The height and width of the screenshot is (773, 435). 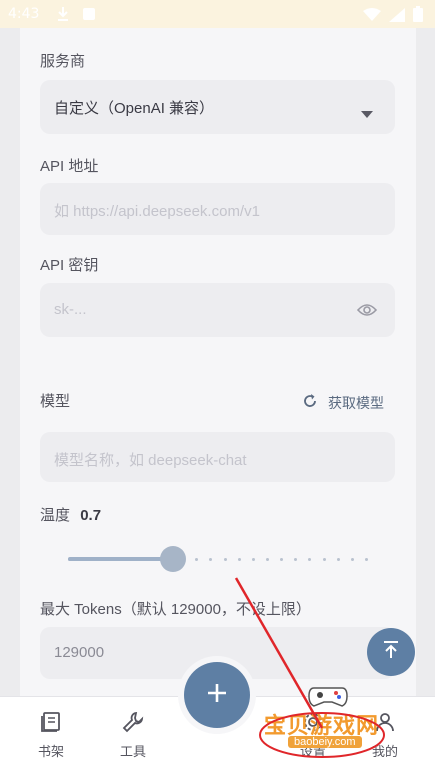 I want to click on plus-icon, so click(x=217, y=695).